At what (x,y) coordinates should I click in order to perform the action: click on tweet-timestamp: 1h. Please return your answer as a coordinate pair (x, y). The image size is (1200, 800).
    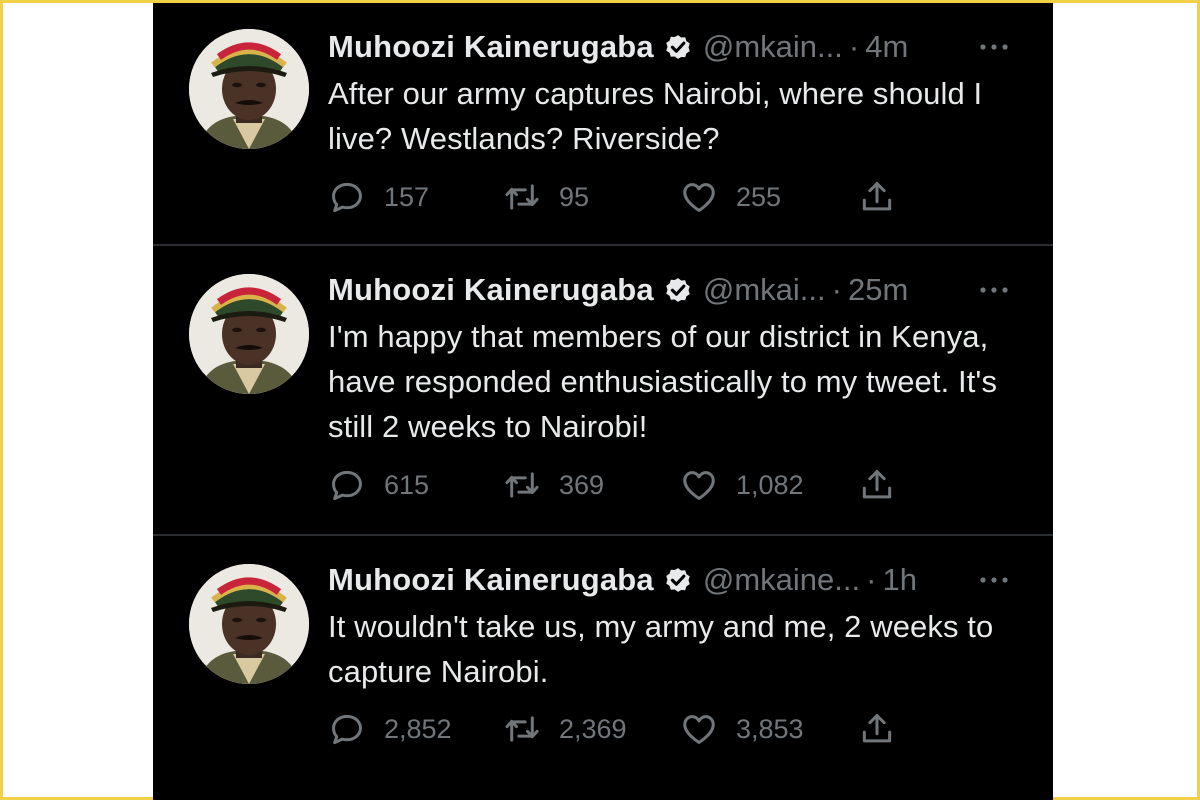
    Looking at the image, I should click on (899, 580).